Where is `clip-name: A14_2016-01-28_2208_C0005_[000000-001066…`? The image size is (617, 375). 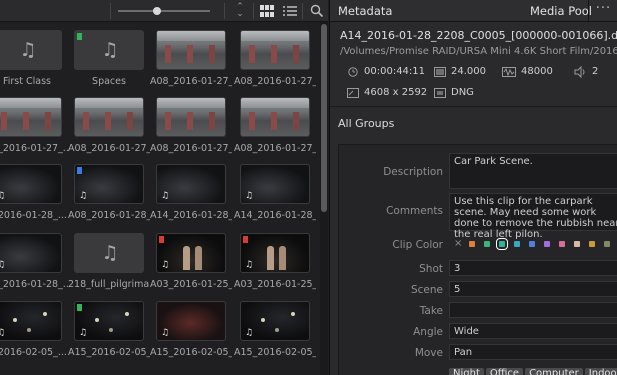
clip-name: A14_2016-01-28_2208_C0005_[000000-001066… is located at coordinates (478, 35).